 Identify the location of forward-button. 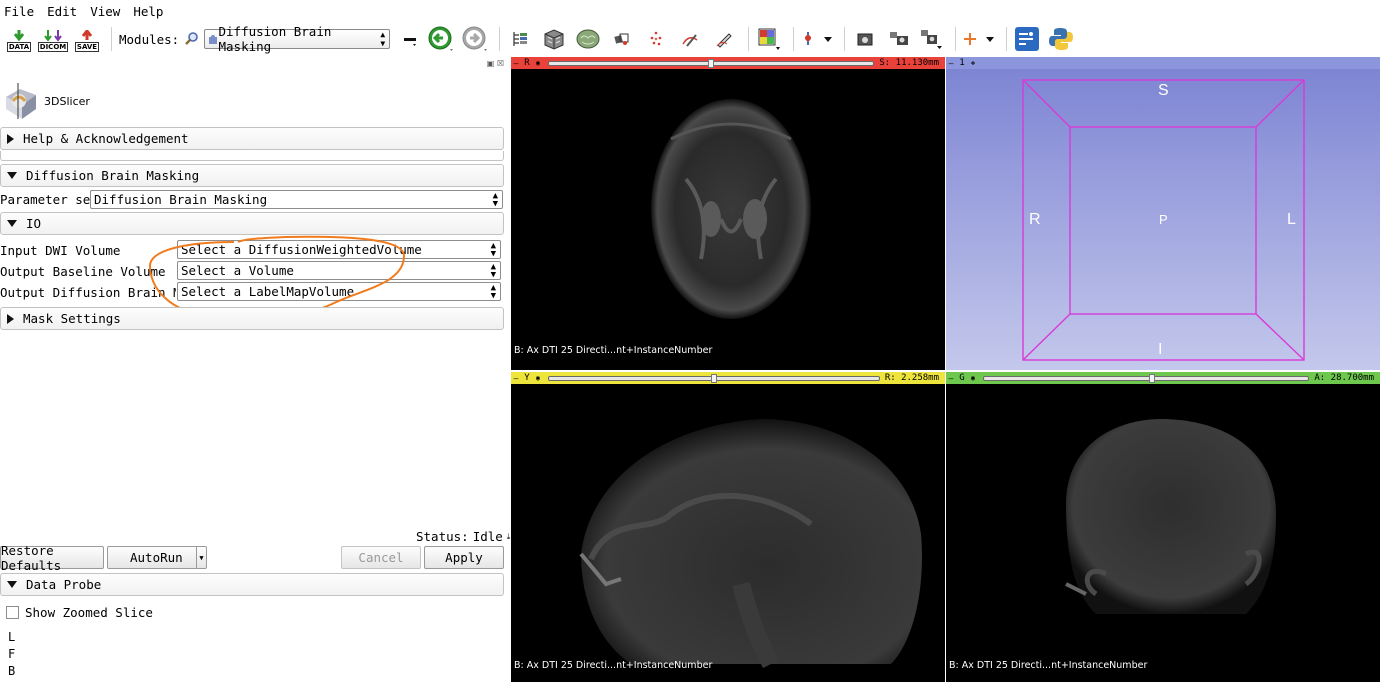
(475, 39).